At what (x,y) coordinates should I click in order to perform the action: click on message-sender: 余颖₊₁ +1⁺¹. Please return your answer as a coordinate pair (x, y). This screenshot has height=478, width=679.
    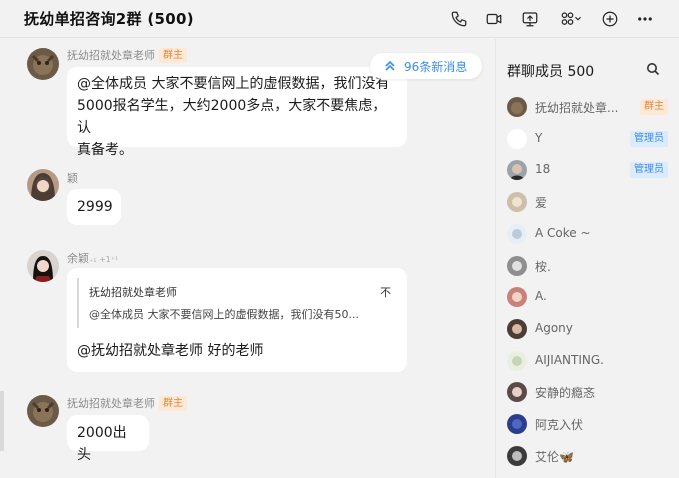
    Looking at the image, I should click on (92, 258).